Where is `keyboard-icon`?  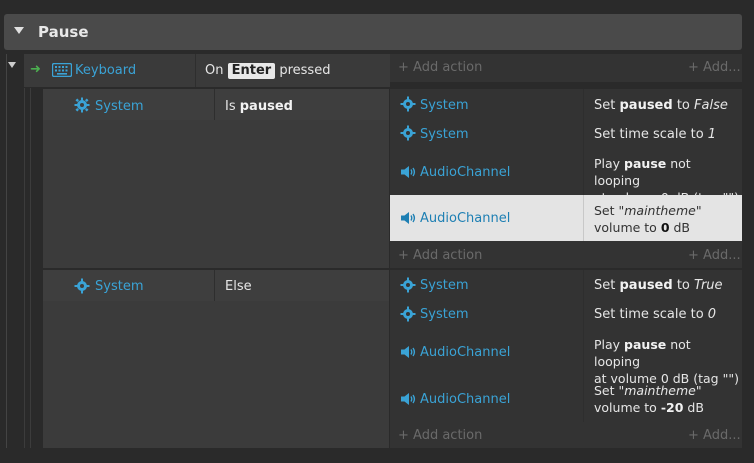
keyboard-icon is located at coordinates (62, 70).